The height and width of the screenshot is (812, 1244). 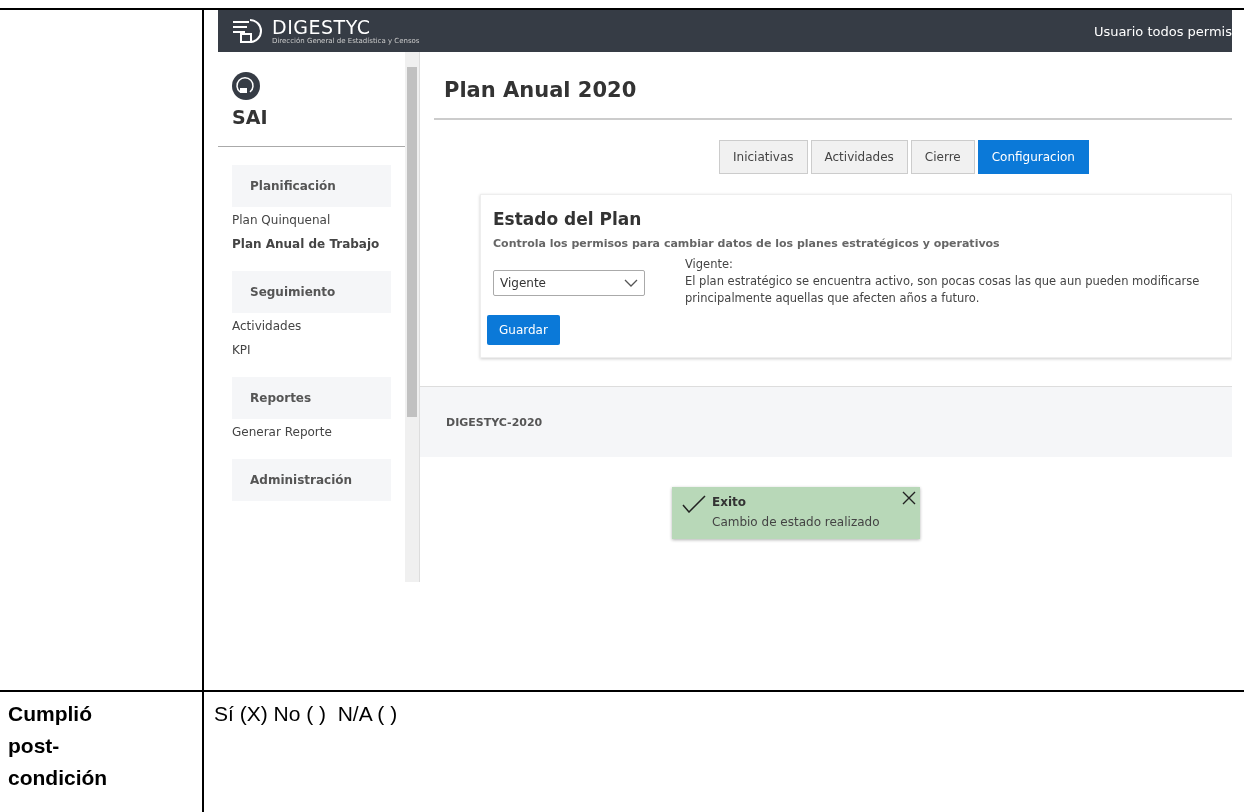 I want to click on toast-message: Cambio de estado realizado, so click(x=796, y=522).